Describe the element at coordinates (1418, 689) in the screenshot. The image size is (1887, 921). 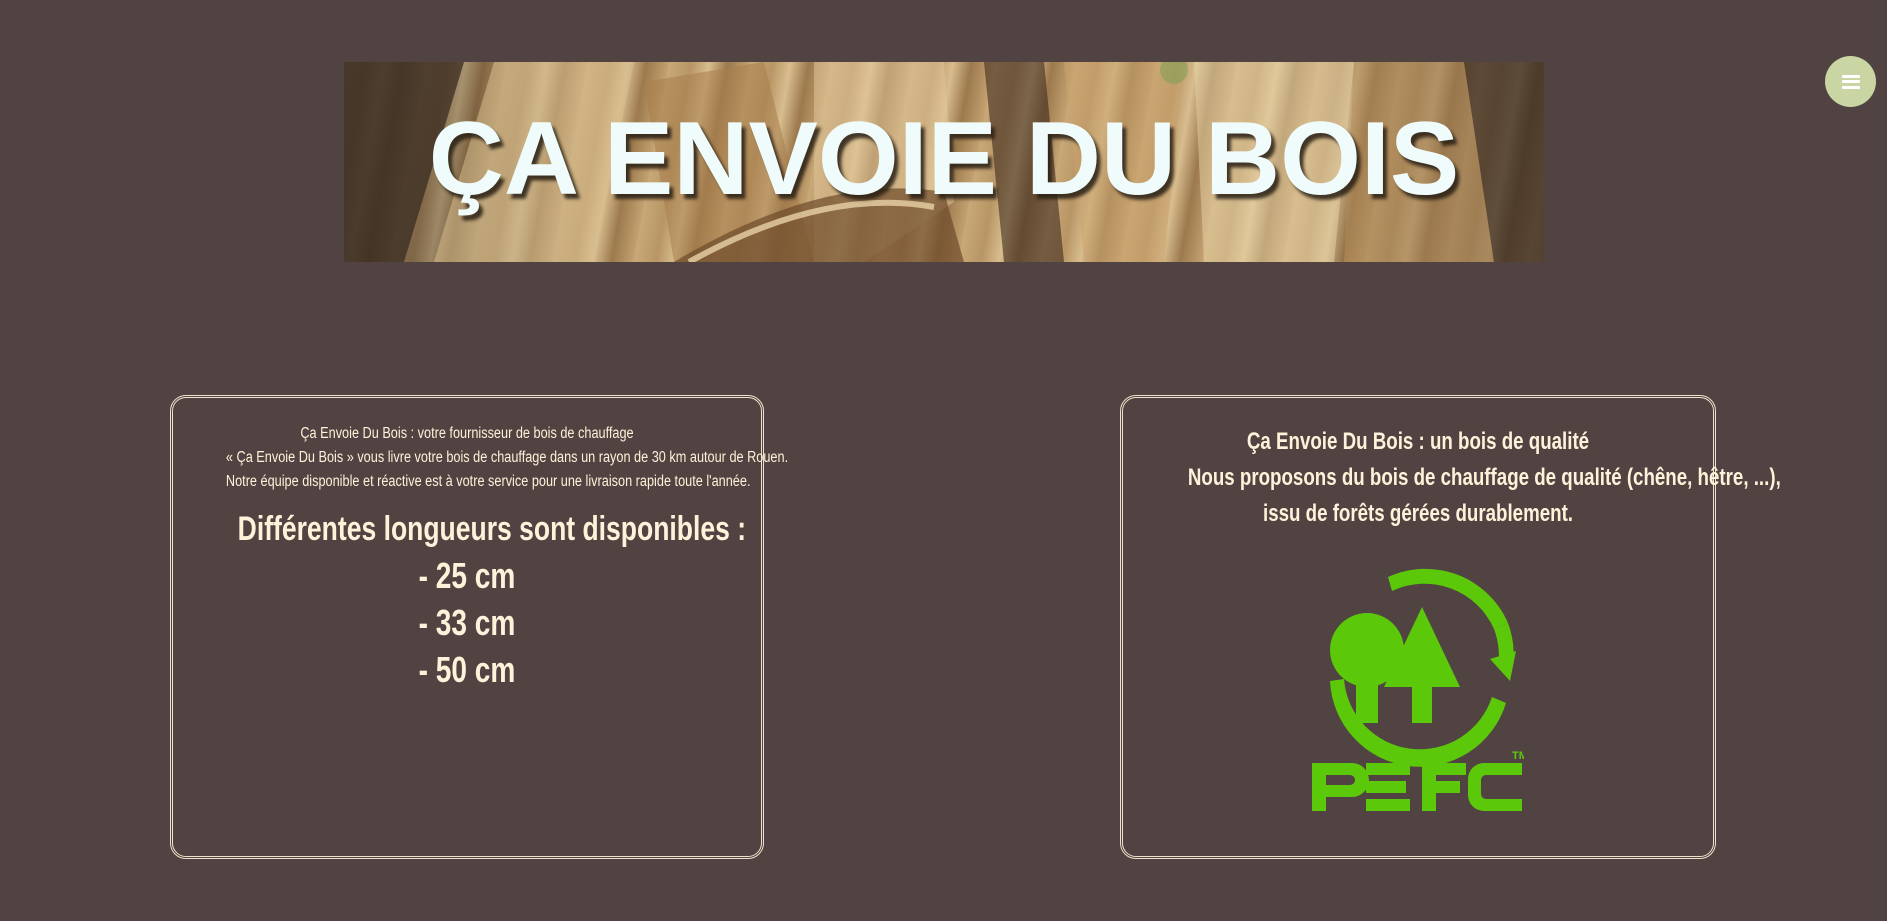
I see `pefc-logo: TM` at that location.